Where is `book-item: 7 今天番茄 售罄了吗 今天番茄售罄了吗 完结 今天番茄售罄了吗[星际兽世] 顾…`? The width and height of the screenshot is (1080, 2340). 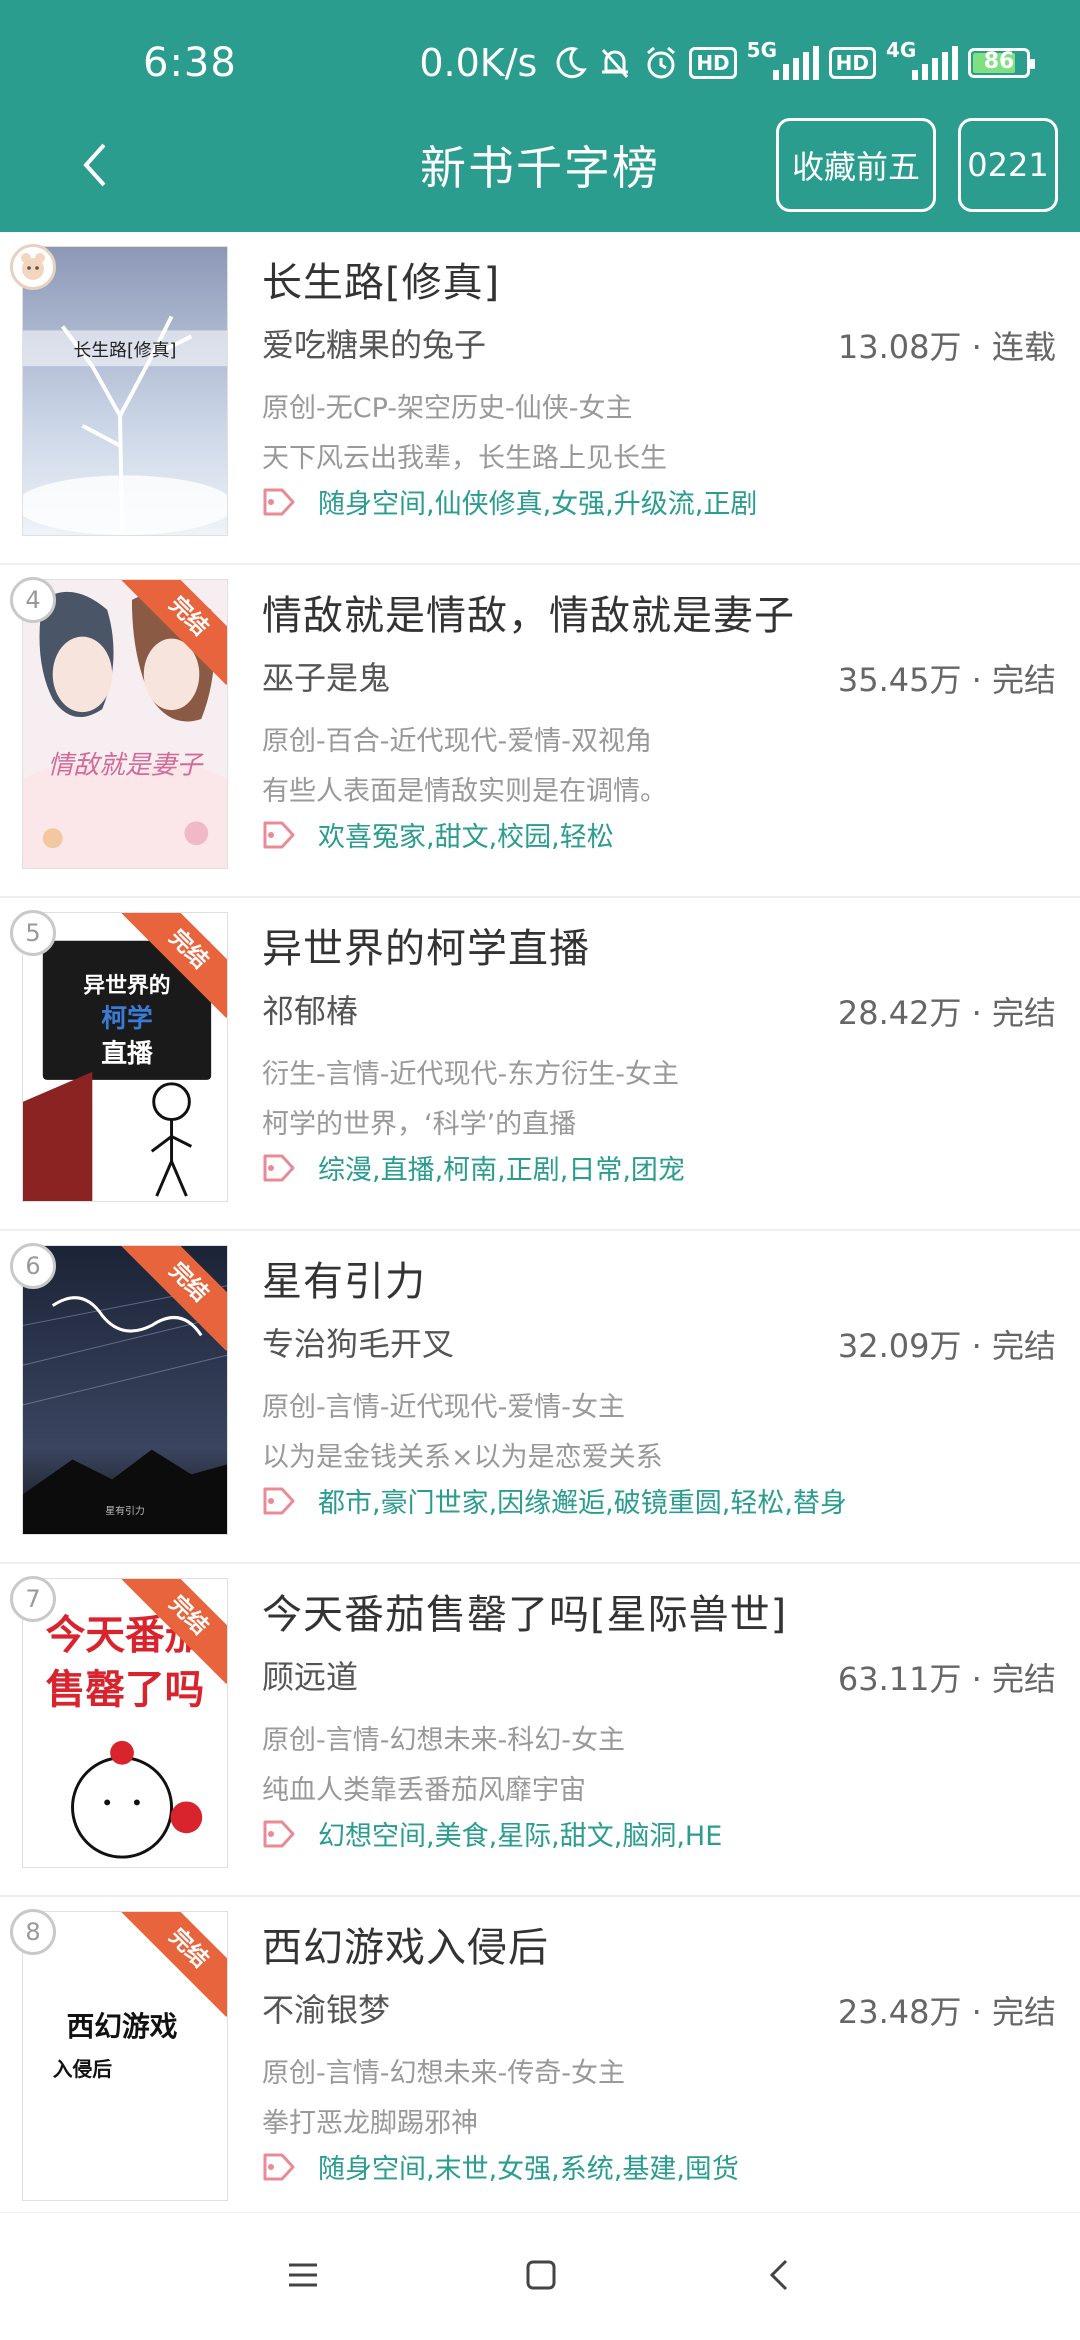
book-item: 7 今天番茄 售罄了吗 今天番茄售罄了吗 完结 今天番茄售罄了吗[星际兽世] 顾… is located at coordinates (540, 1730).